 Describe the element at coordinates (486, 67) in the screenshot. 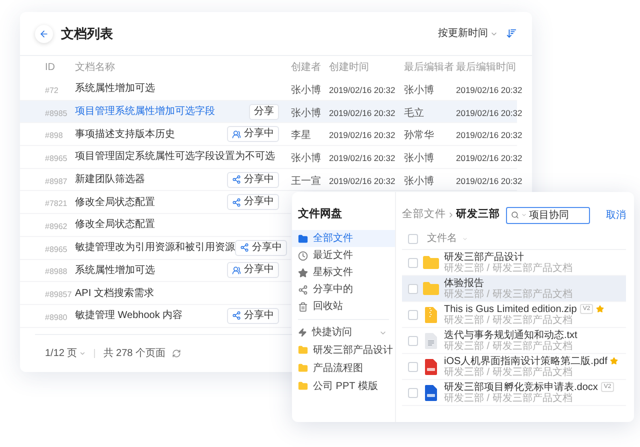

I see `column-header: 最后编辑时间` at that location.